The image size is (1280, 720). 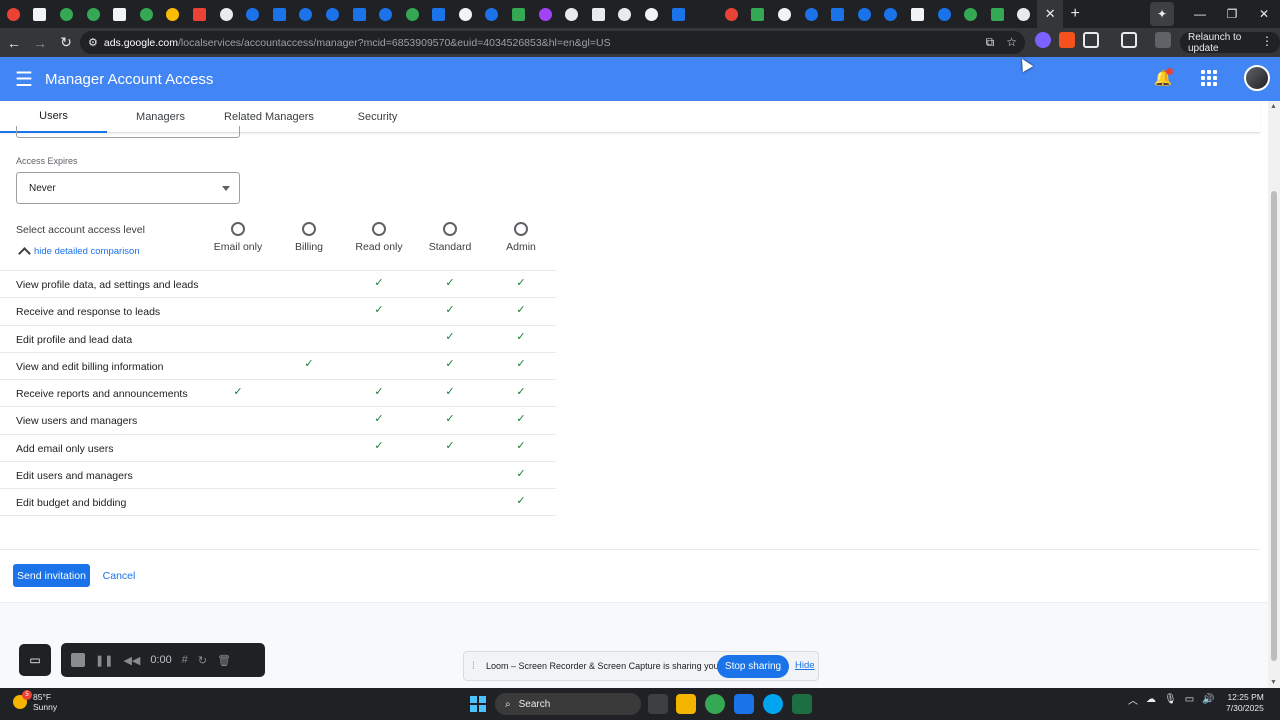 What do you see at coordinates (128, 132) in the screenshot?
I see `email-field` at bounding box center [128, 132].